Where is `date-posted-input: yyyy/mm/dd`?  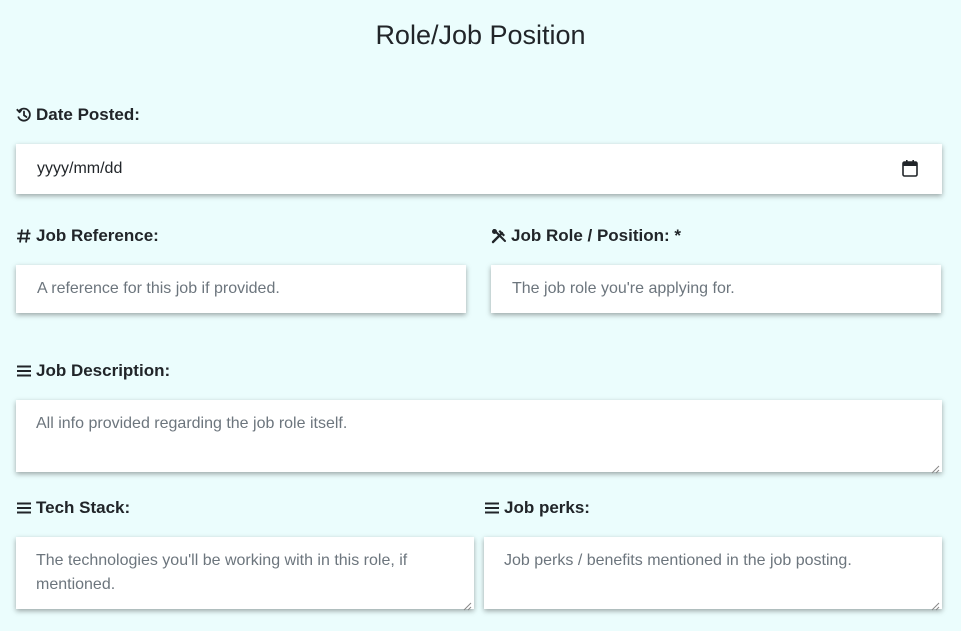
date-posted-input: yyyy/mm/dd is located at coordinates (479, 169).